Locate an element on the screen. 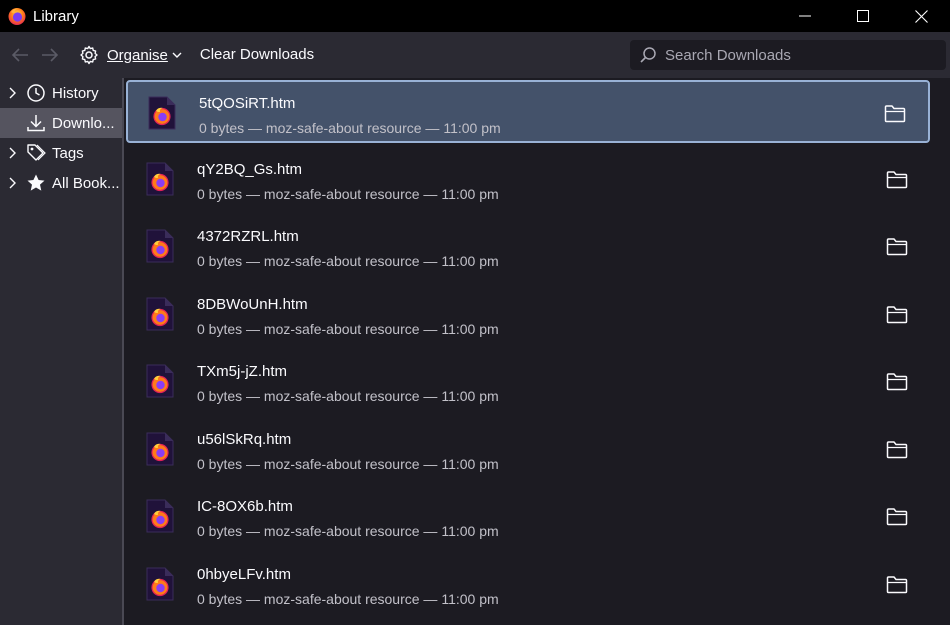 The width and height of the screenshot is (950, 625). title-bar: Library is located at coordinates (475, 16).